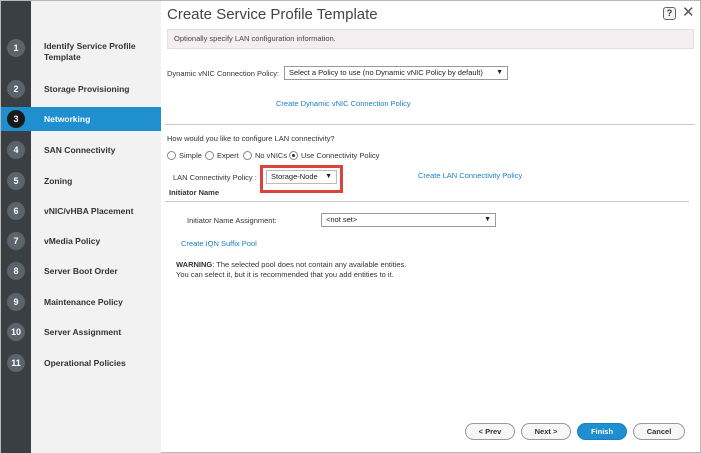 This screenshot has height=453, width=701. I want to click on step-zoning: Zoning, so click(100, 181).